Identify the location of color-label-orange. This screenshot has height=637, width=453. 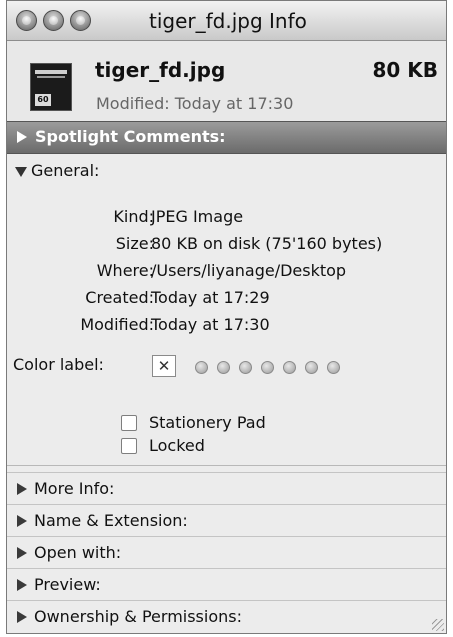
(223, 367).